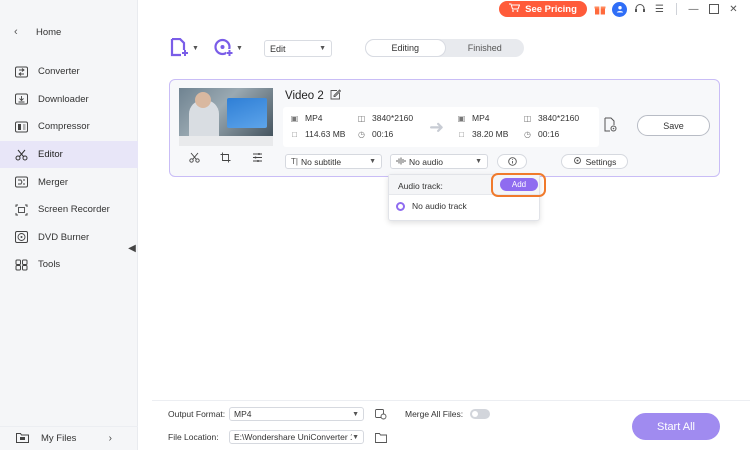  What do you see at coordinates (226, 117) in the screenshot?
I see `video-thumbnail` at bounding box center [226, 117].